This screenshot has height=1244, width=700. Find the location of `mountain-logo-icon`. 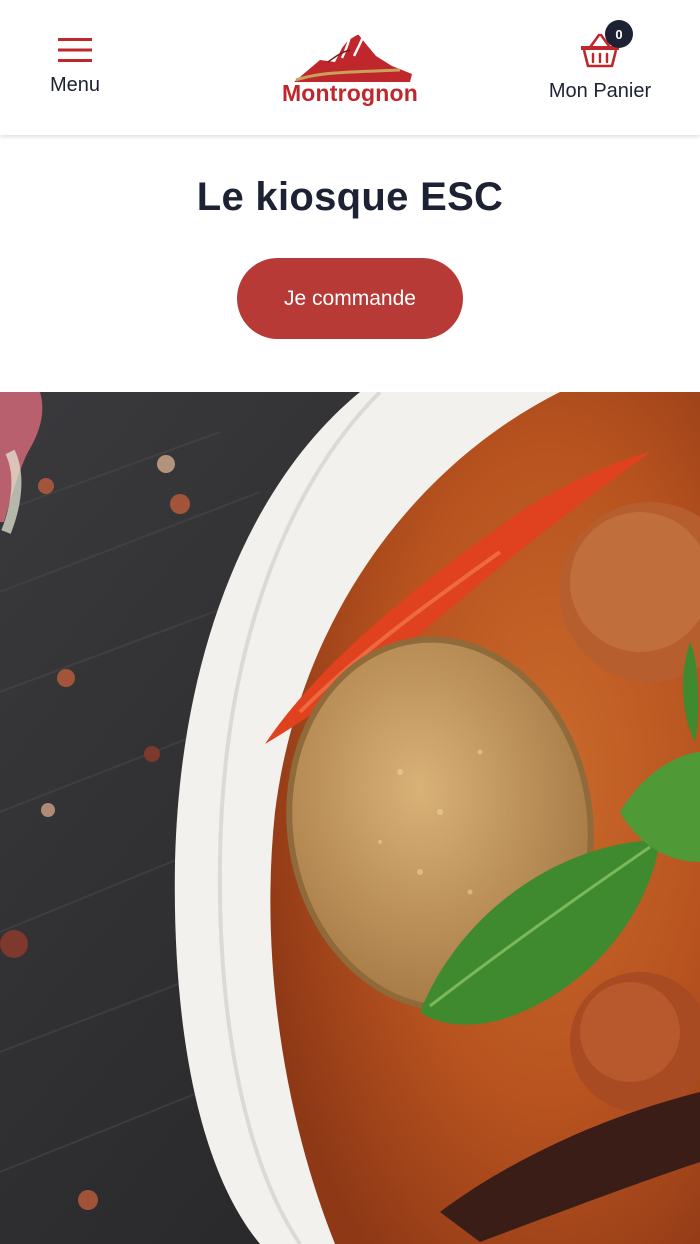

mountain-logo-icon is located at coordinates (353, 53).